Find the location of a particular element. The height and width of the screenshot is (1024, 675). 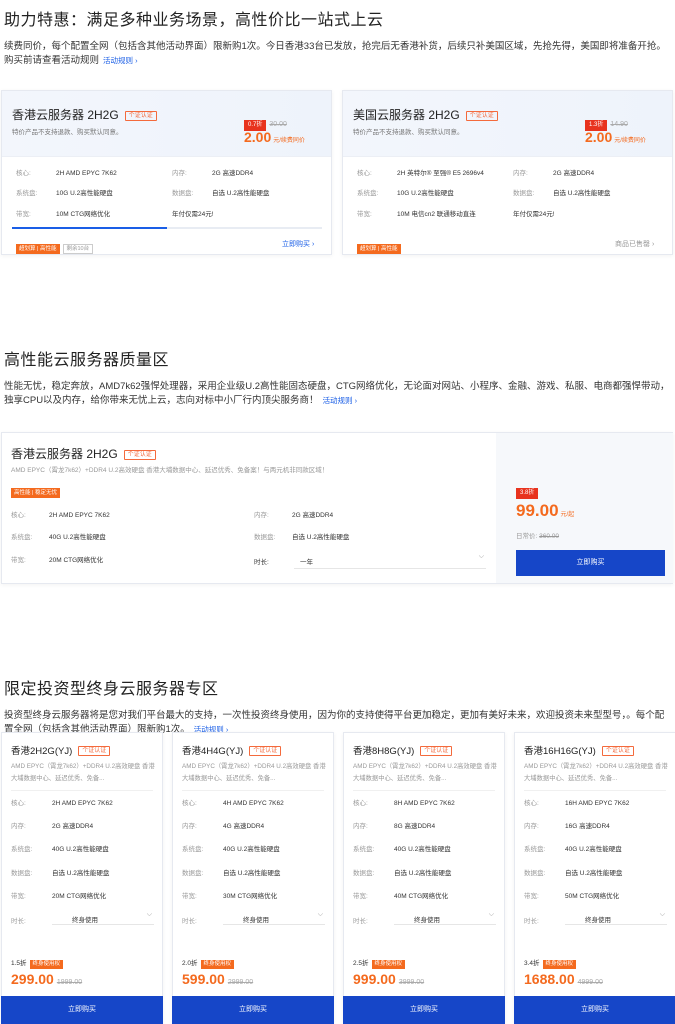

product-name: 香港8H8G(YJ) 个证认证 is located at coordinates (403, 750).